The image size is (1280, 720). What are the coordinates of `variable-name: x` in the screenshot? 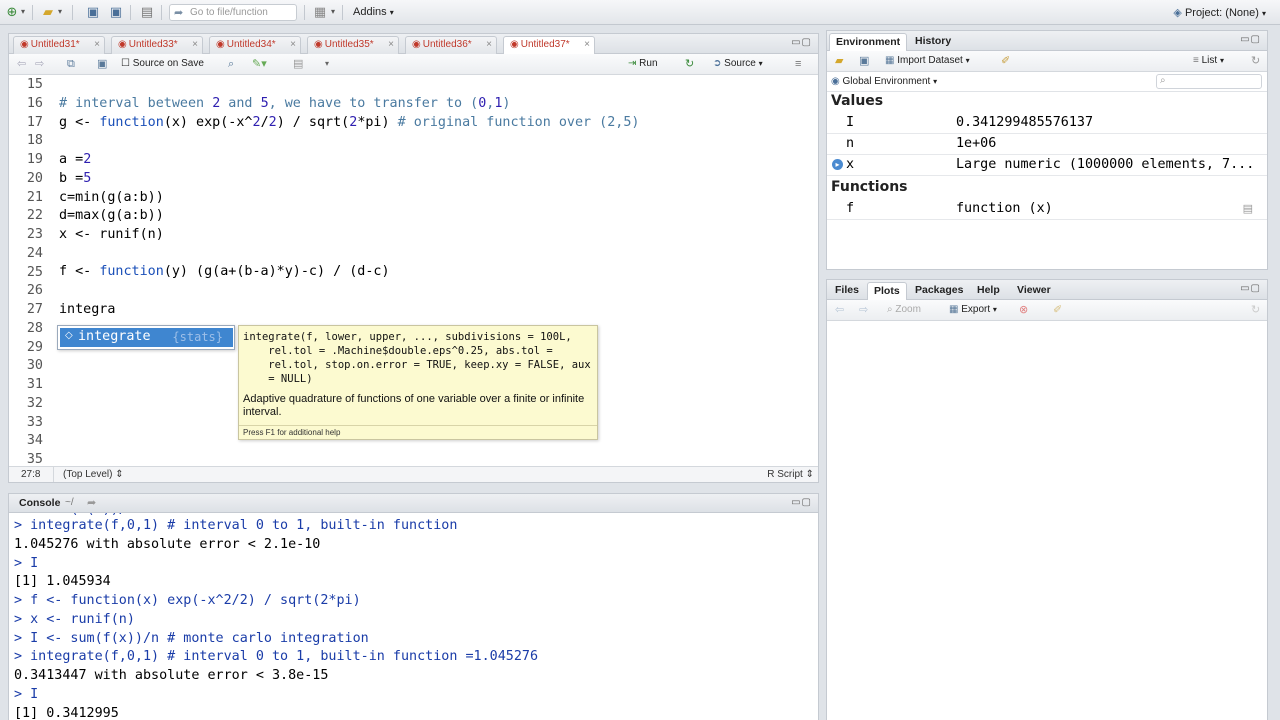 It's located at (850, 164).